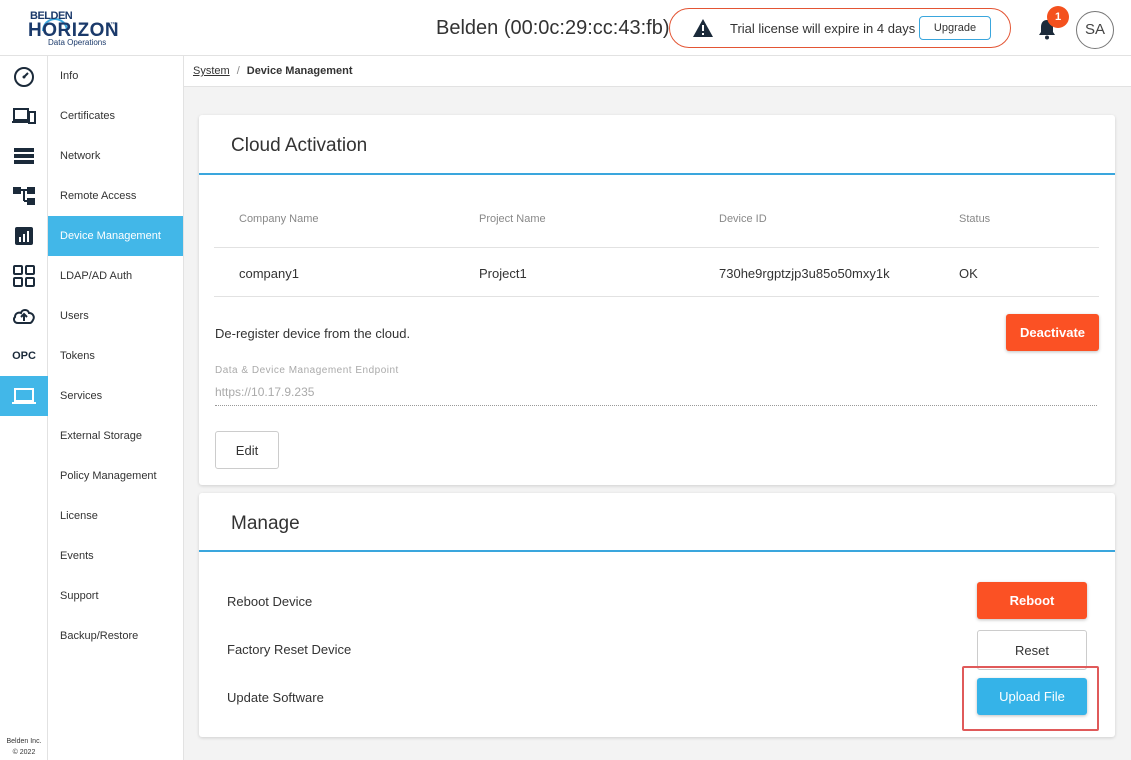 The image size is (1131, 760). Describe the element at coordinates (115, 436) in the screenshot. I see `submenu-item-external-storage: External Storage` at that location.